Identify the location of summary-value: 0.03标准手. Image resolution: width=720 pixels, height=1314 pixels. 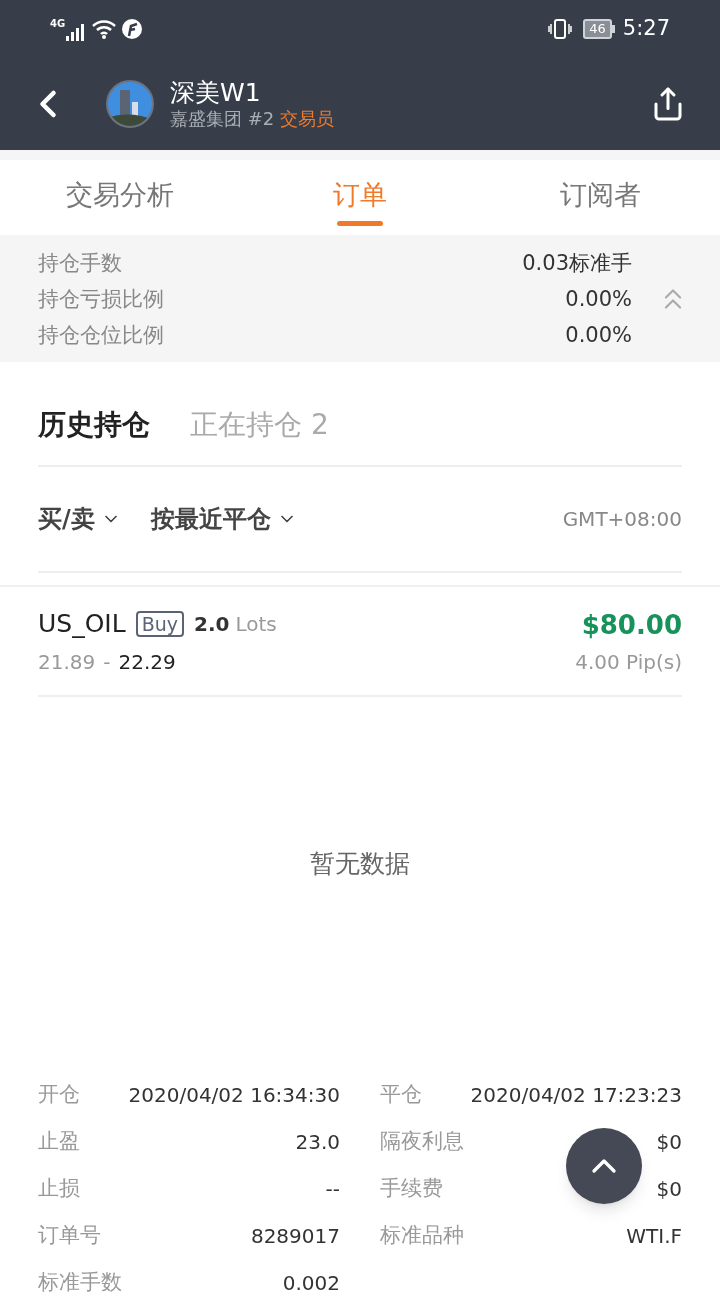
(577, 263).